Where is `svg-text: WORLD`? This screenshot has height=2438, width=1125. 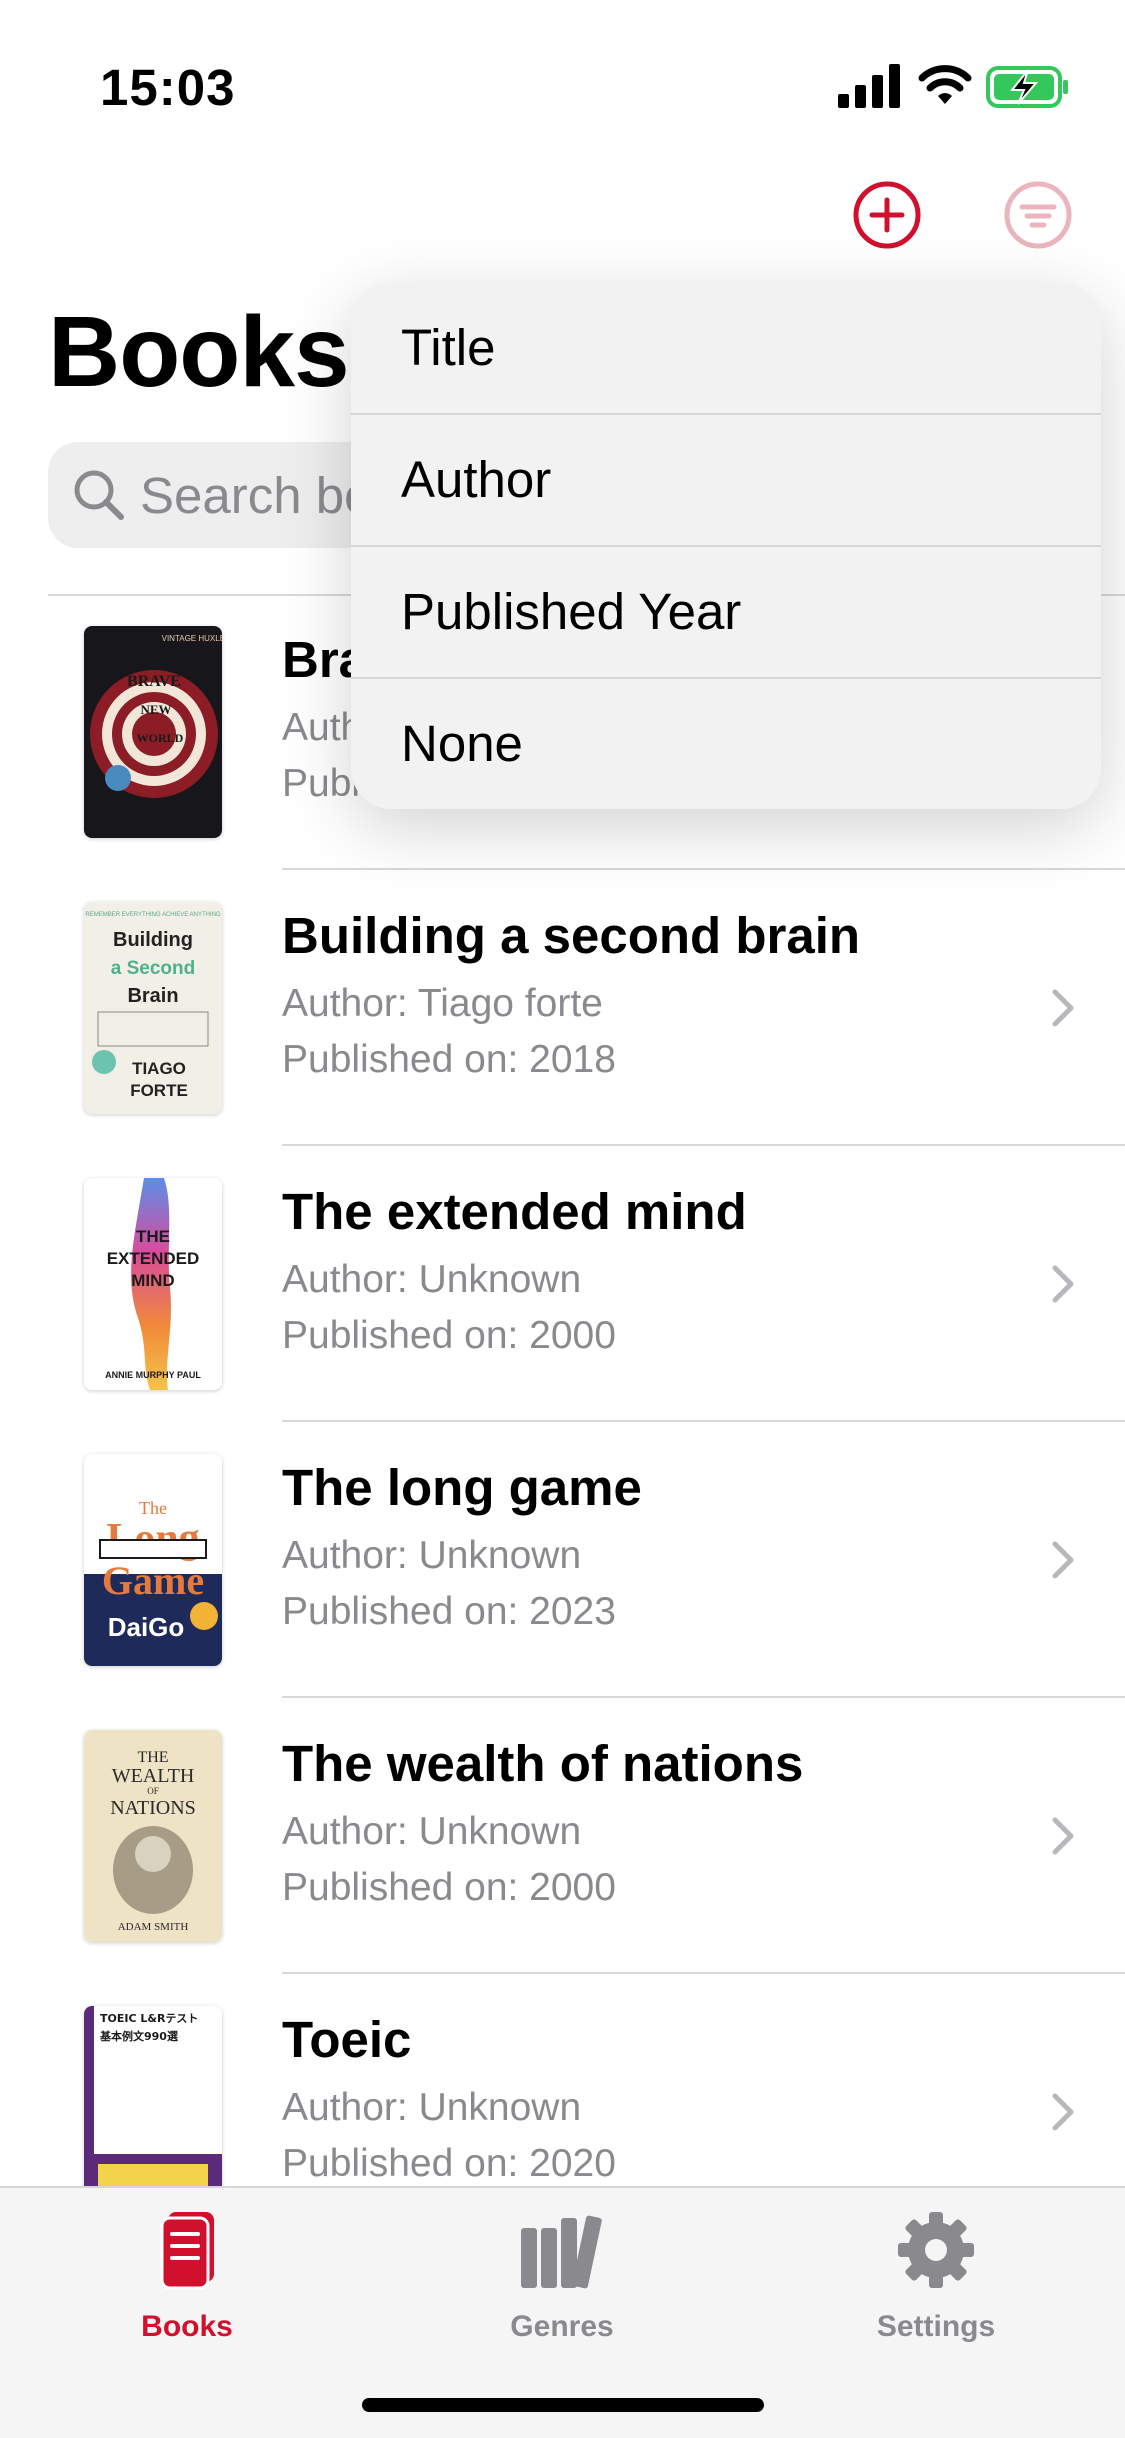
svg-text: WORLD is located at coordinates (160, 738).